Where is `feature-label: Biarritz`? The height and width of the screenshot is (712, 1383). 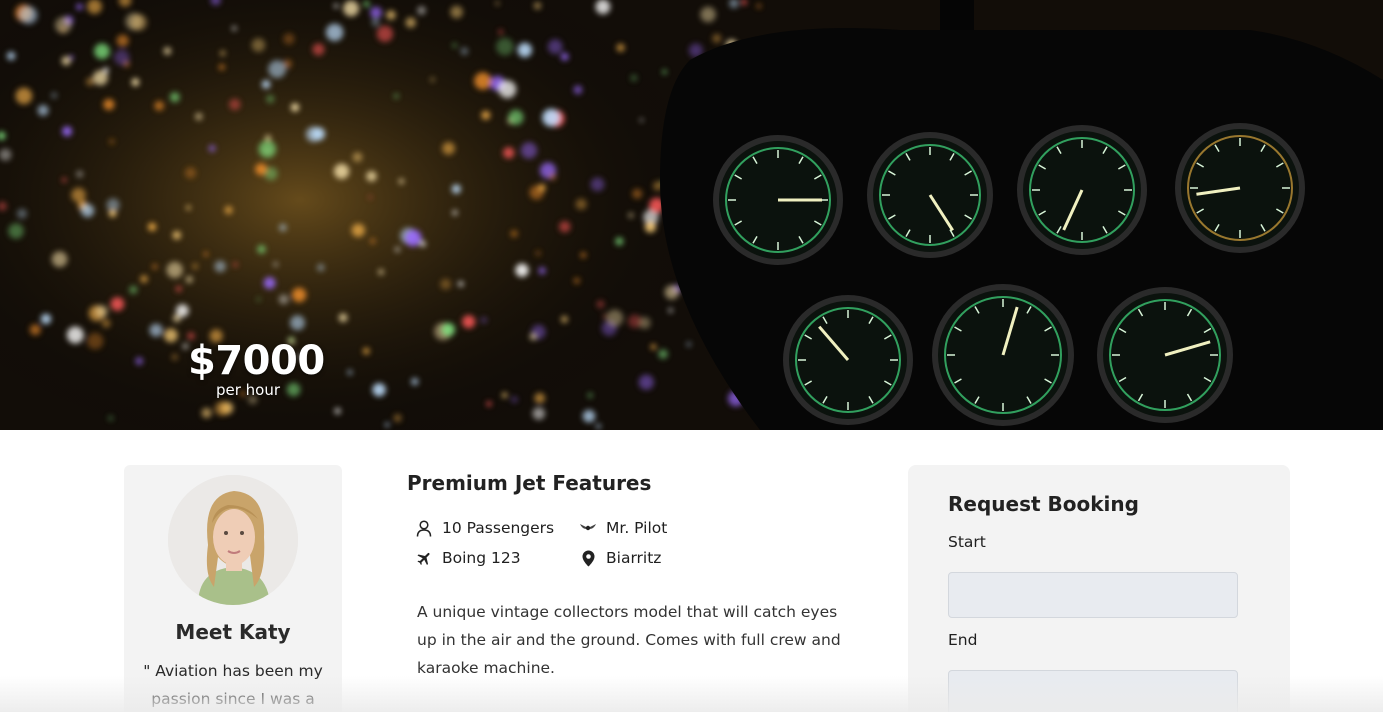 feature-label: Biarritz is located at coordinates (634, 558).